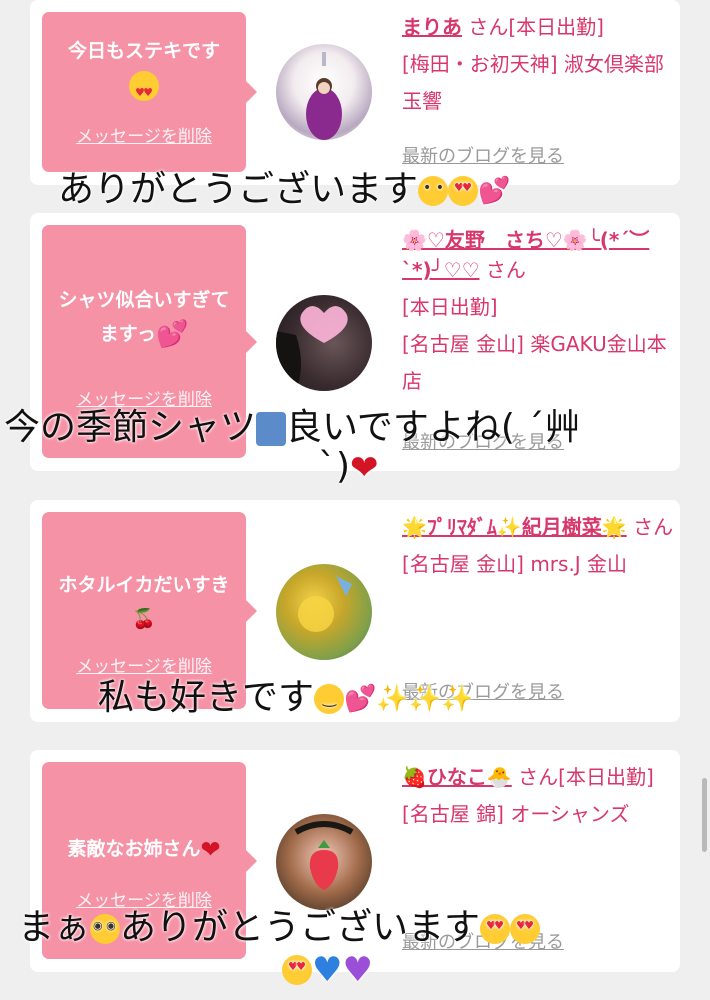 The image size is (710, 1000). Describe the element at coordinates (348, 467) in the screenshot. I see `caption-text: `)❤` at that location.